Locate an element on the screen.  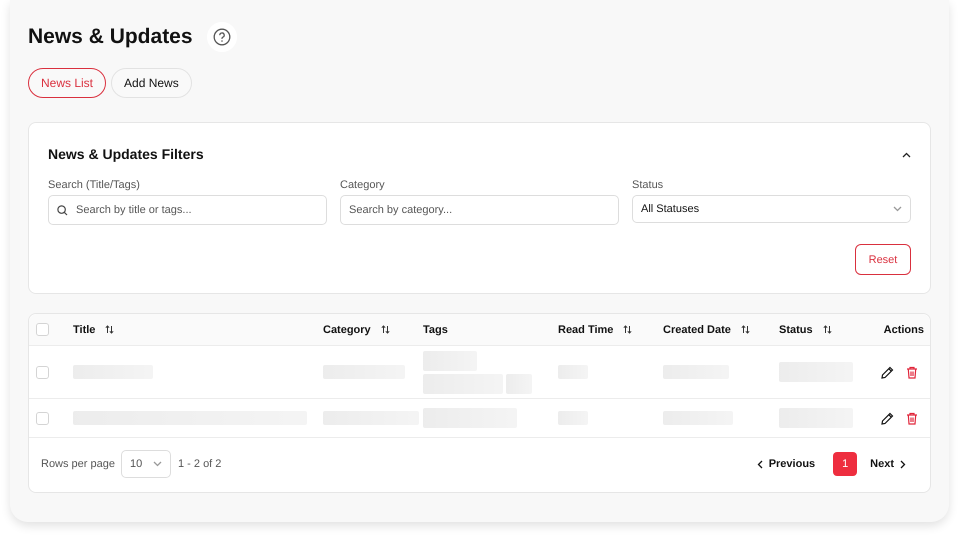
reset-button: Reset is located at coordinates (883, 259).